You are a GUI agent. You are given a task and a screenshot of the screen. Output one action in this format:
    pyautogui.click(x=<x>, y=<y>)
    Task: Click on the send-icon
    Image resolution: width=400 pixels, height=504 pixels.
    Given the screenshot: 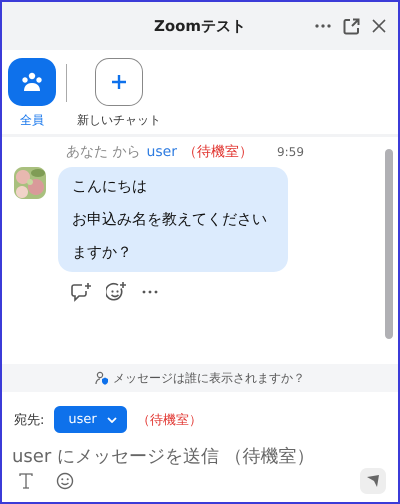 What is the action you would take?
    pyautogui.click(x=373, y=481)
    